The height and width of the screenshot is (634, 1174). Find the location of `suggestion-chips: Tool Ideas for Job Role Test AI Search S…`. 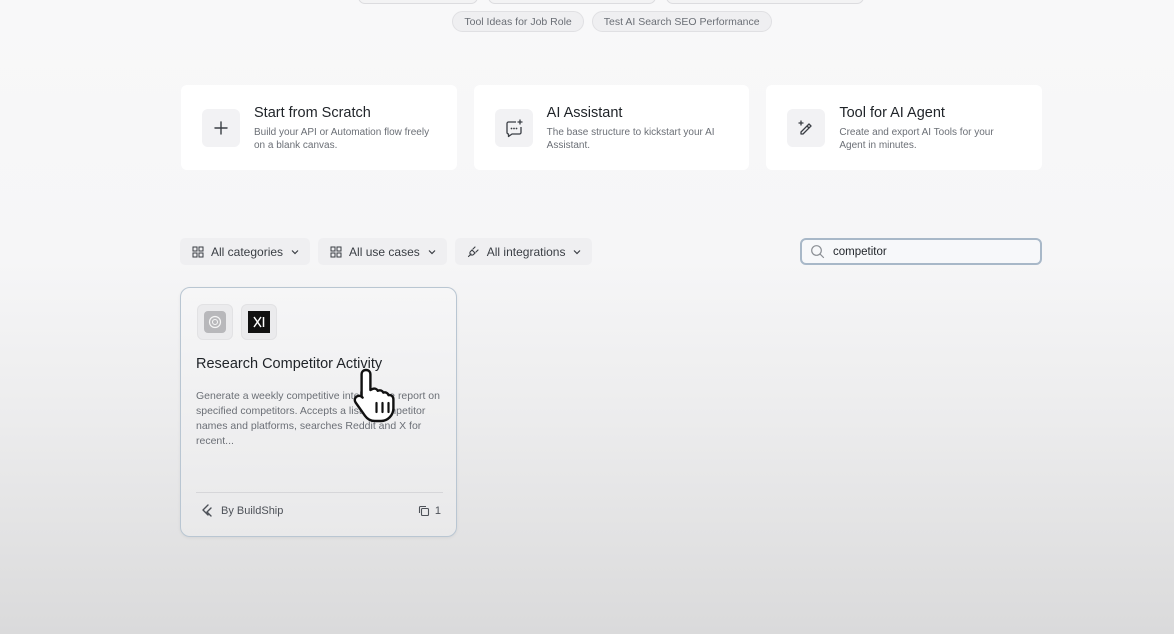

suggestion-chips: Tool Ideas for Job Role Test AI Search S… is located at coordinates (587, 21).